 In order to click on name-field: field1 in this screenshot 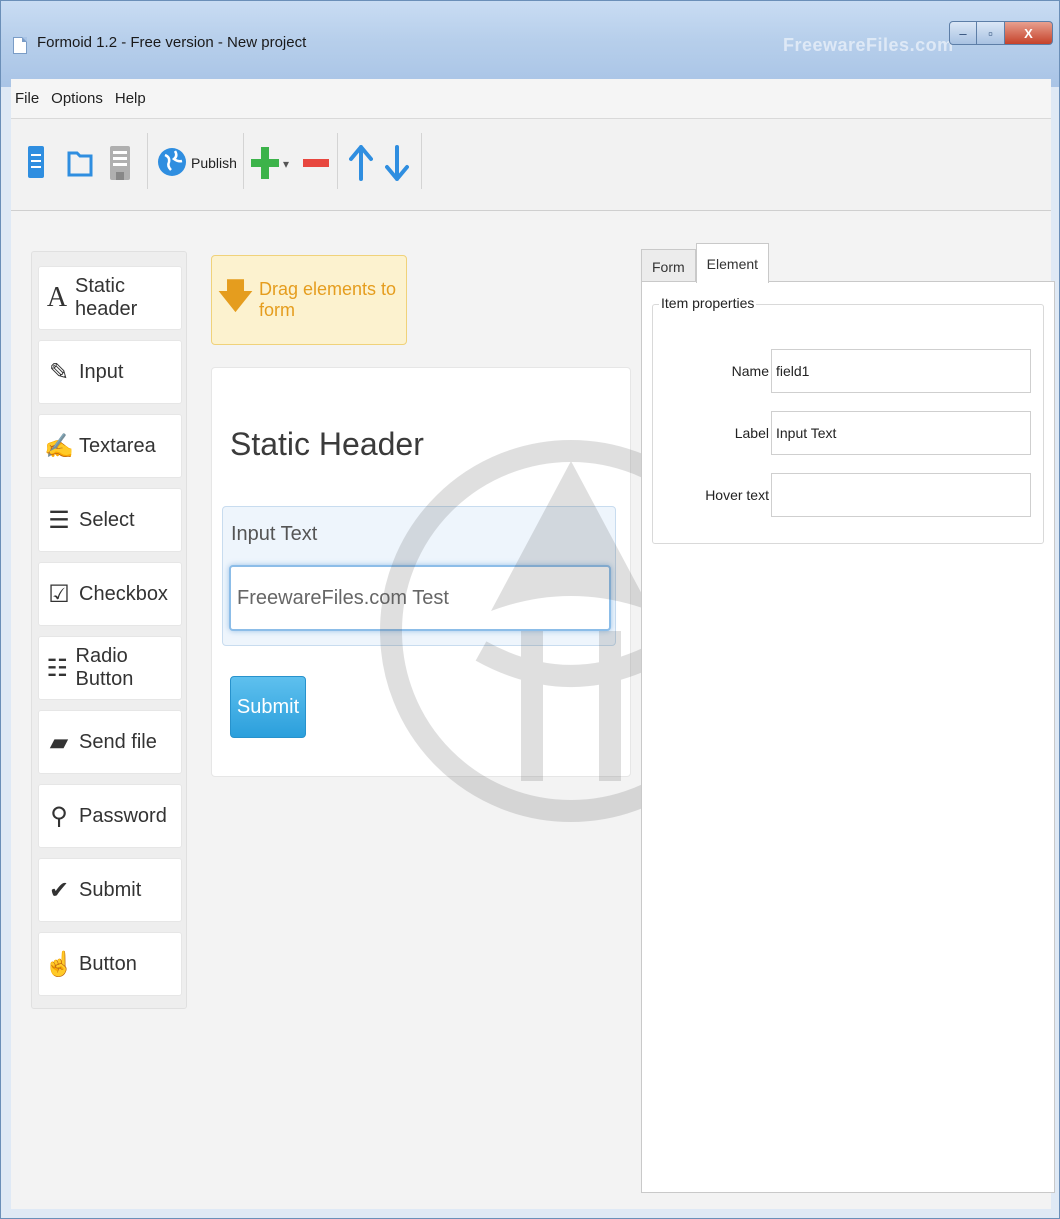, I will do `click(901, 371)`.